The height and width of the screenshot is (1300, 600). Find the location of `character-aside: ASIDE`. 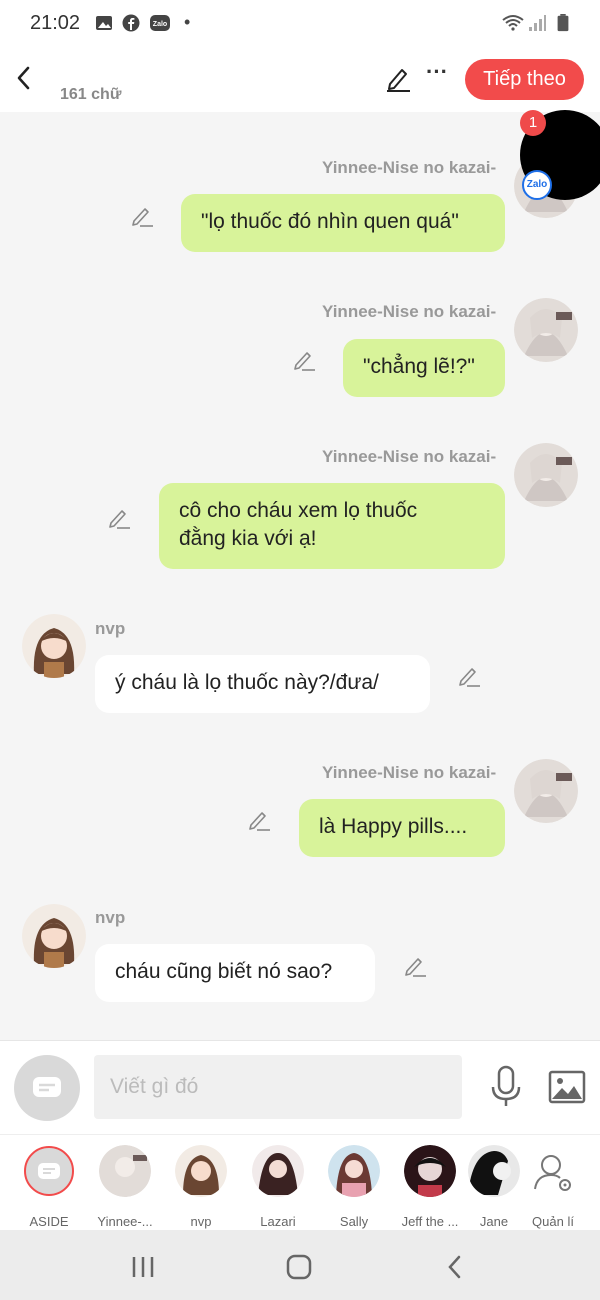

character-aside: ASIDE is located at coordinates (49, 1187).